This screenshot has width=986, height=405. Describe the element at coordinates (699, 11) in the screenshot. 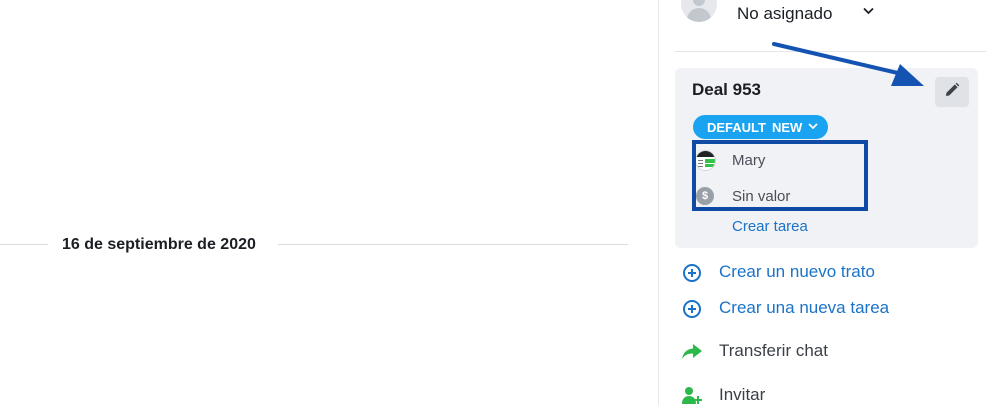

I see `user-placeholder-icon` at that location.